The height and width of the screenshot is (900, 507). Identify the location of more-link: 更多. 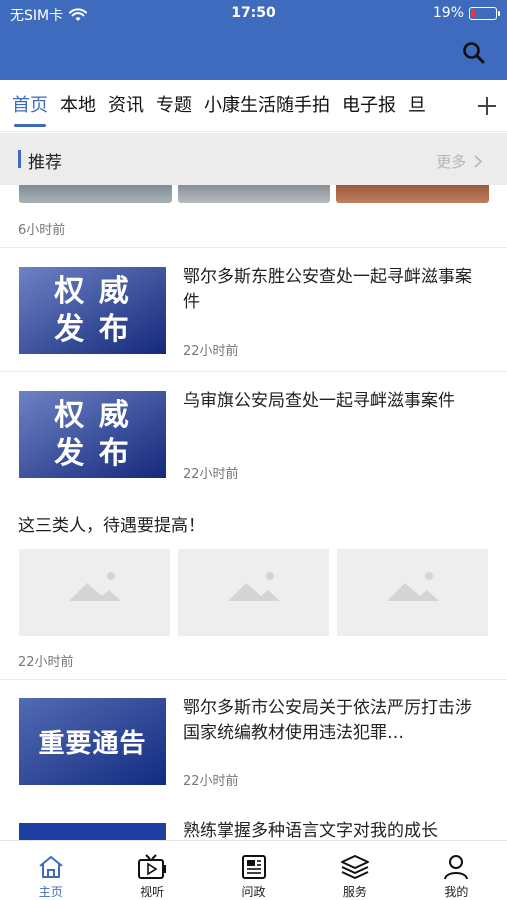
(459, 161).